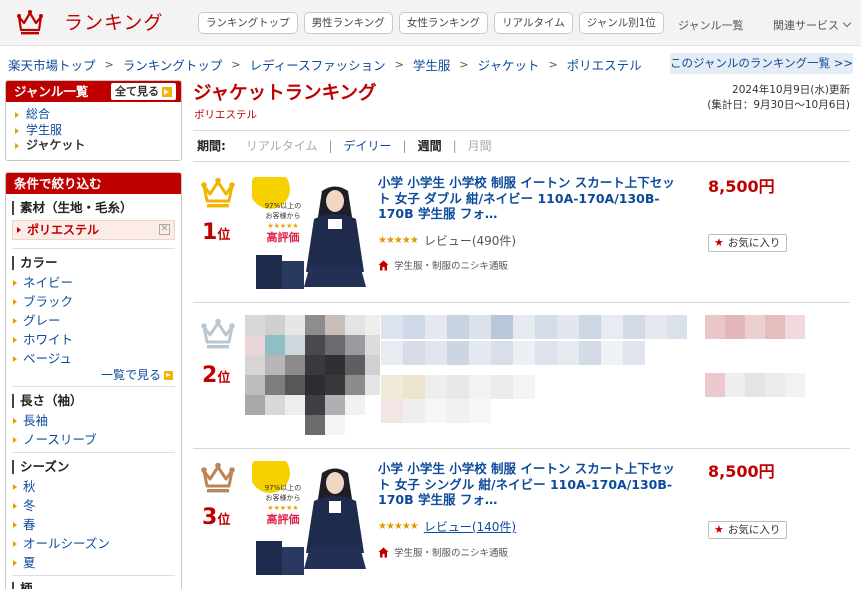  I want to click on favorite-label: お気に入り, so click(754, 243).